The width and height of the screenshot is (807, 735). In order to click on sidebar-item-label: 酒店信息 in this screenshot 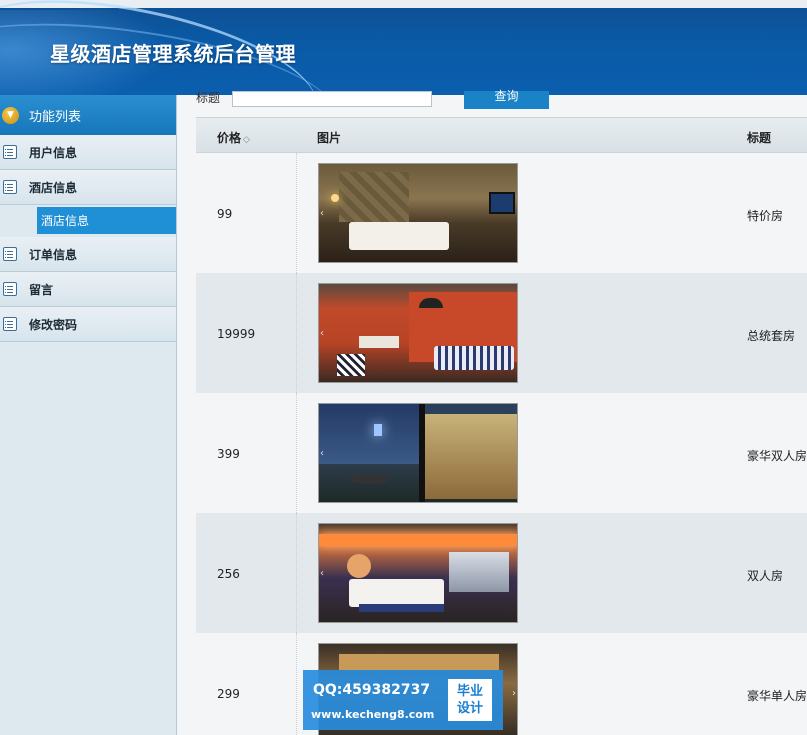, I will do `click(53, 187)`.